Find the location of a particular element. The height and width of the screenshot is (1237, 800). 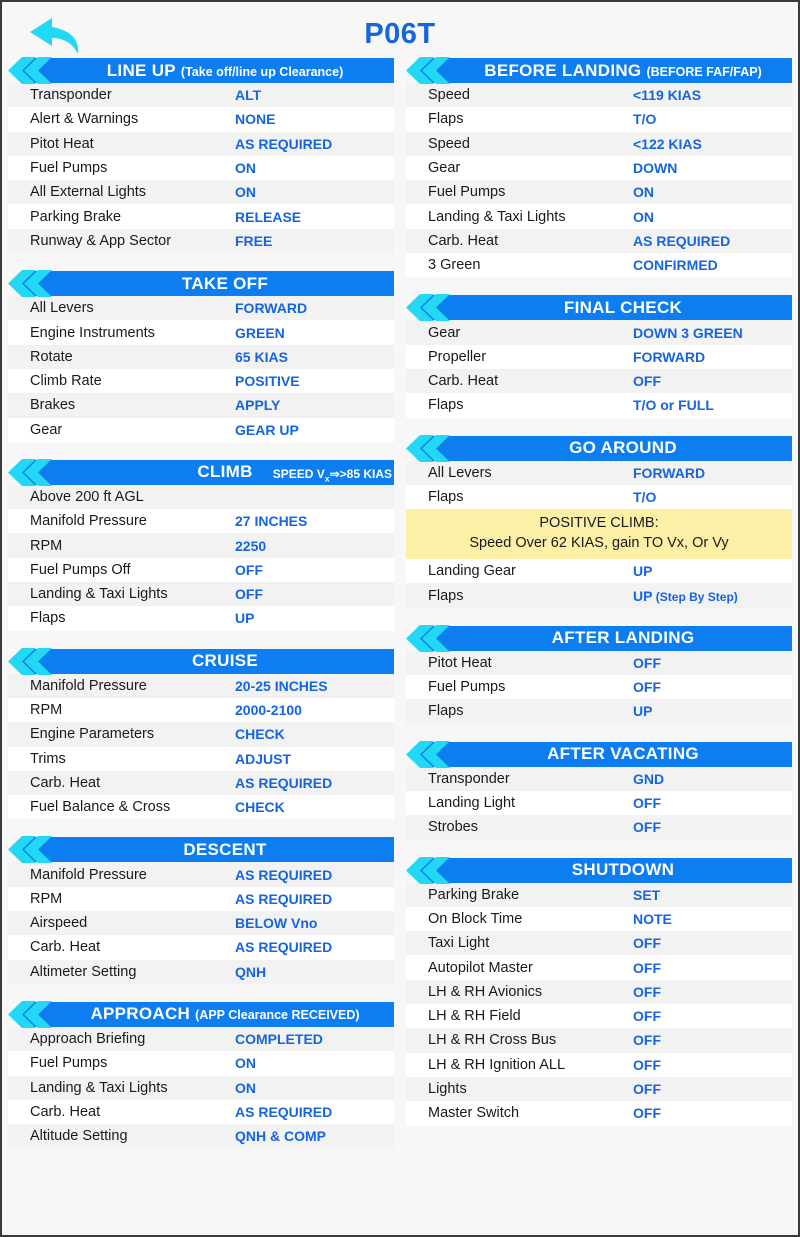

section-header-cruise: CRUISE is located at coordinates (201, 661).